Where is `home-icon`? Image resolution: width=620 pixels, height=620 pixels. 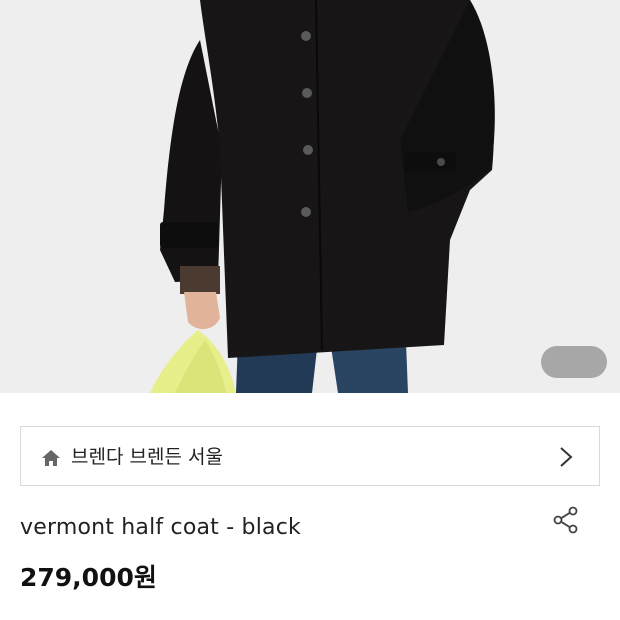 home-icon is located at coordinates (51, 458).